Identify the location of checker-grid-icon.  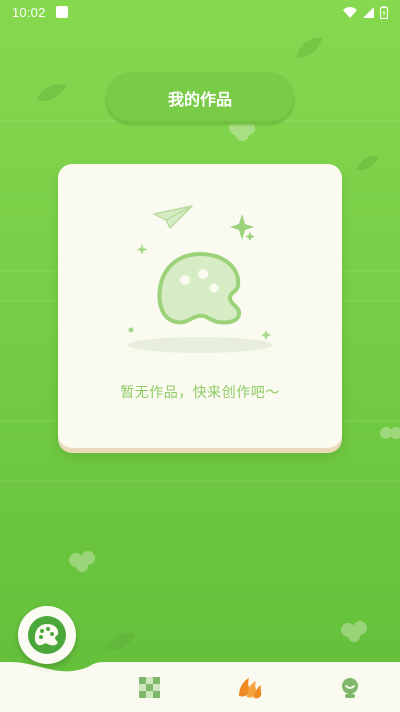
(149, 687).